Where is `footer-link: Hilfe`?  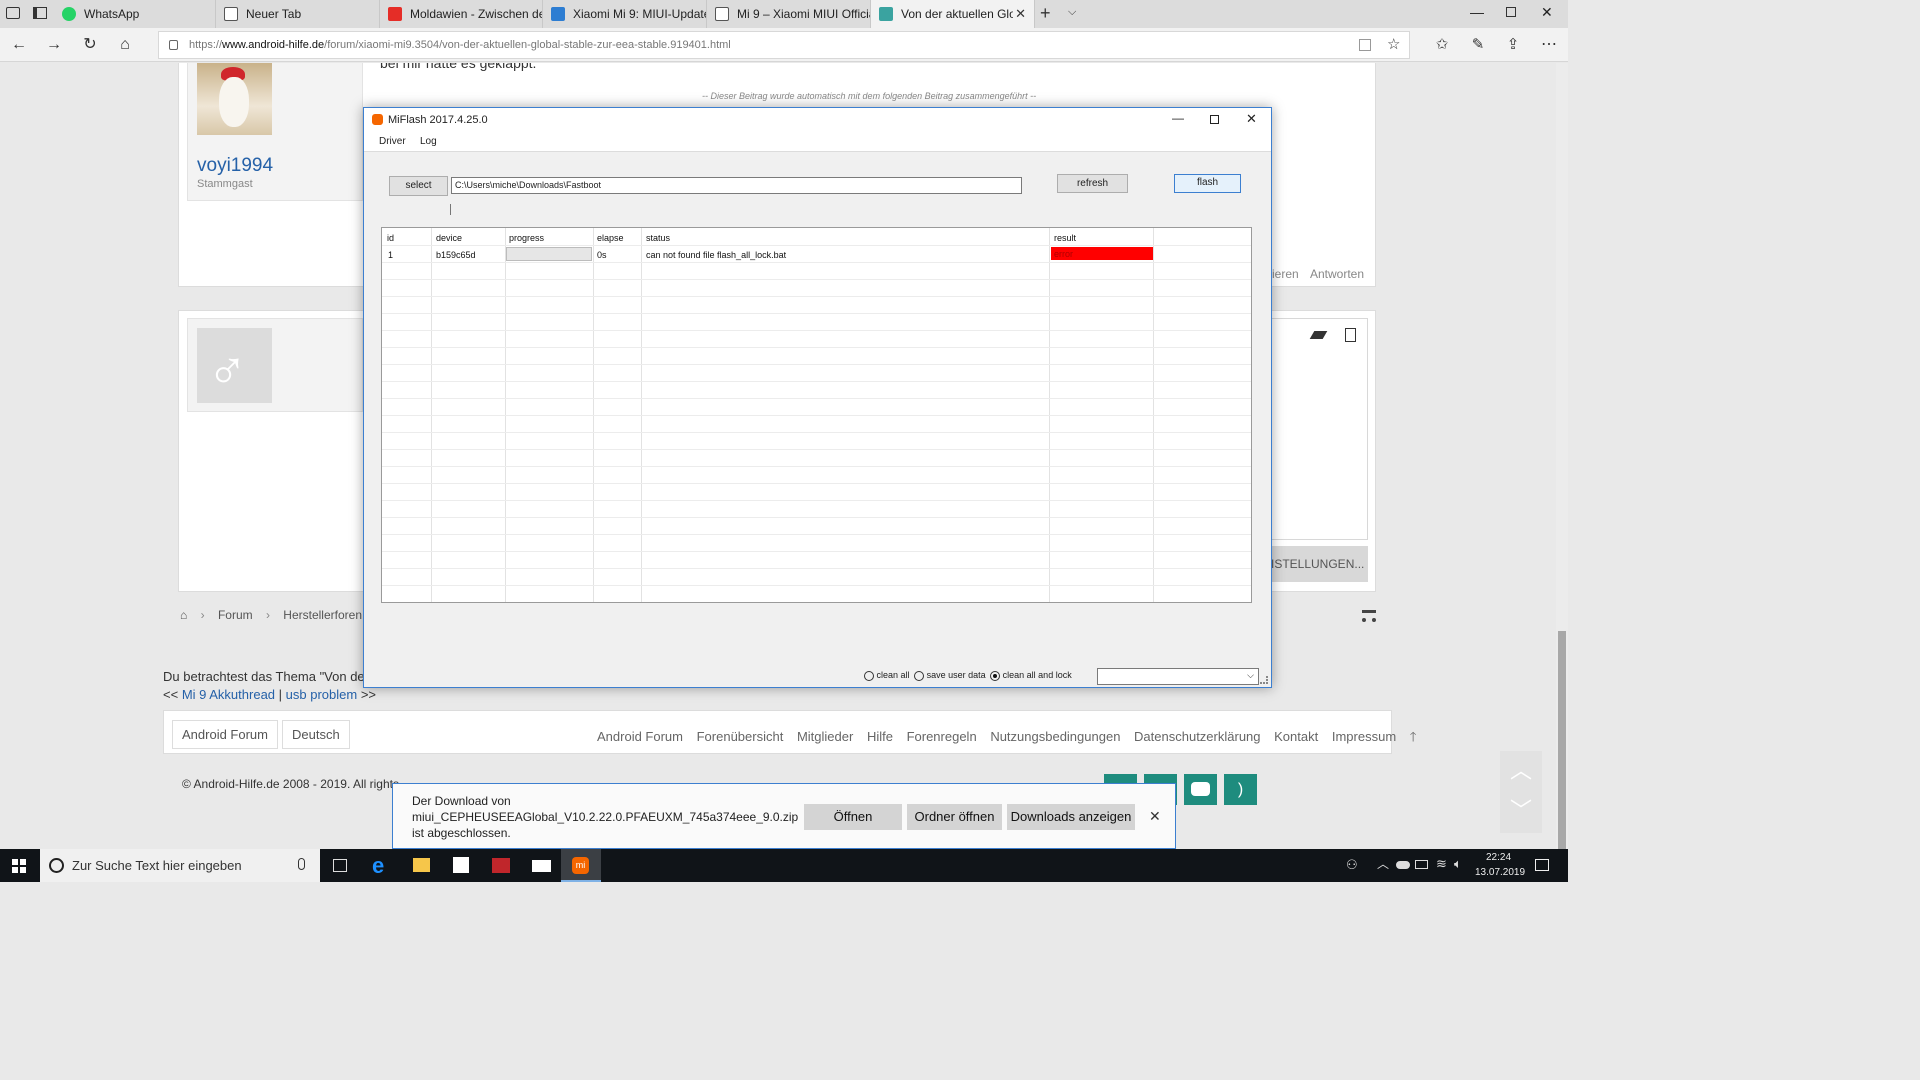 footer-link: Hilfe is located at coordinates (880, 736).